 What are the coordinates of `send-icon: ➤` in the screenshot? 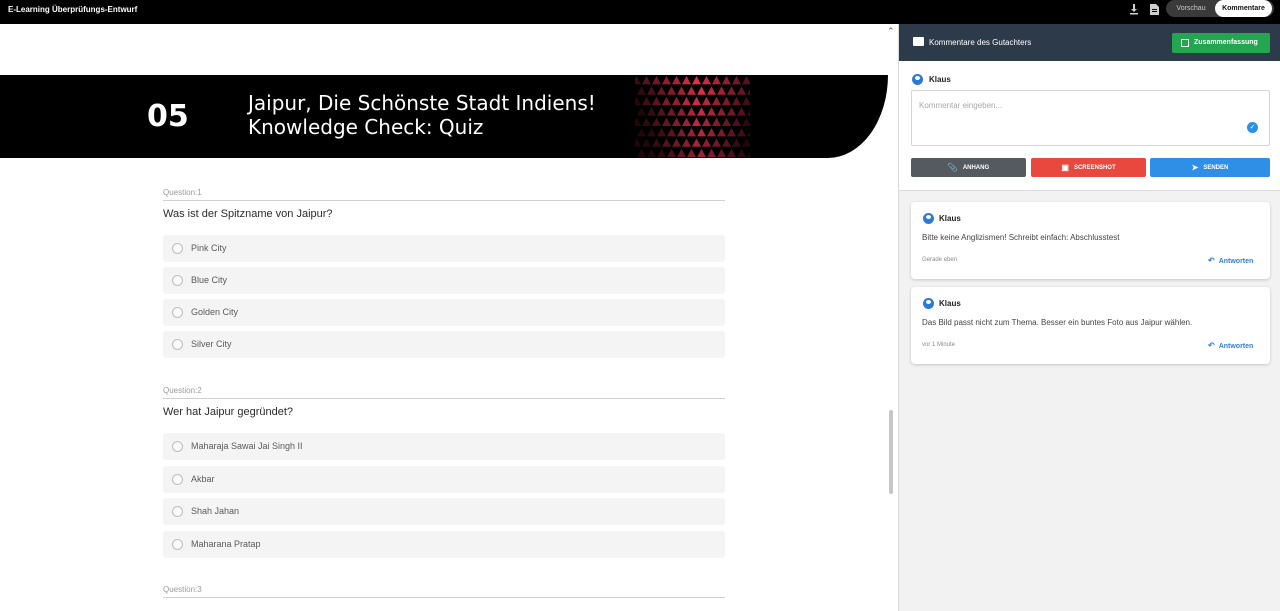 It's located at (1195, 167).